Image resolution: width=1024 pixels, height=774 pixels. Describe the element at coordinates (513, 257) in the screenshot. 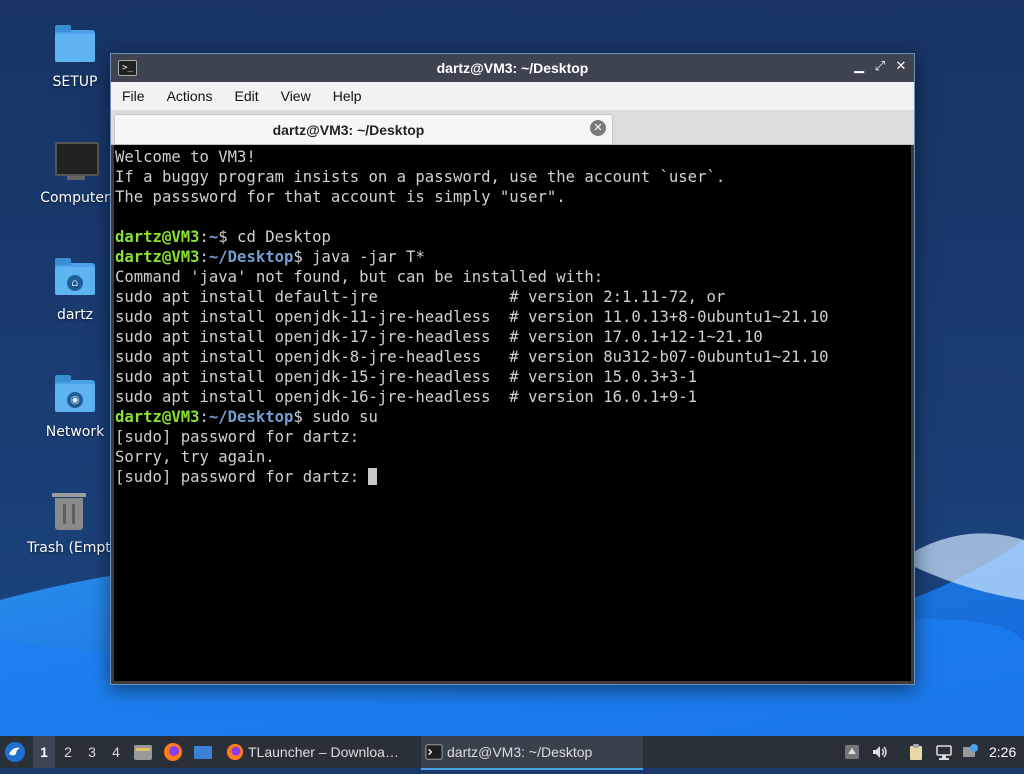

I see `terminal-line: dartz@VM3:~/Desktop$ java -jar T*` at that location.